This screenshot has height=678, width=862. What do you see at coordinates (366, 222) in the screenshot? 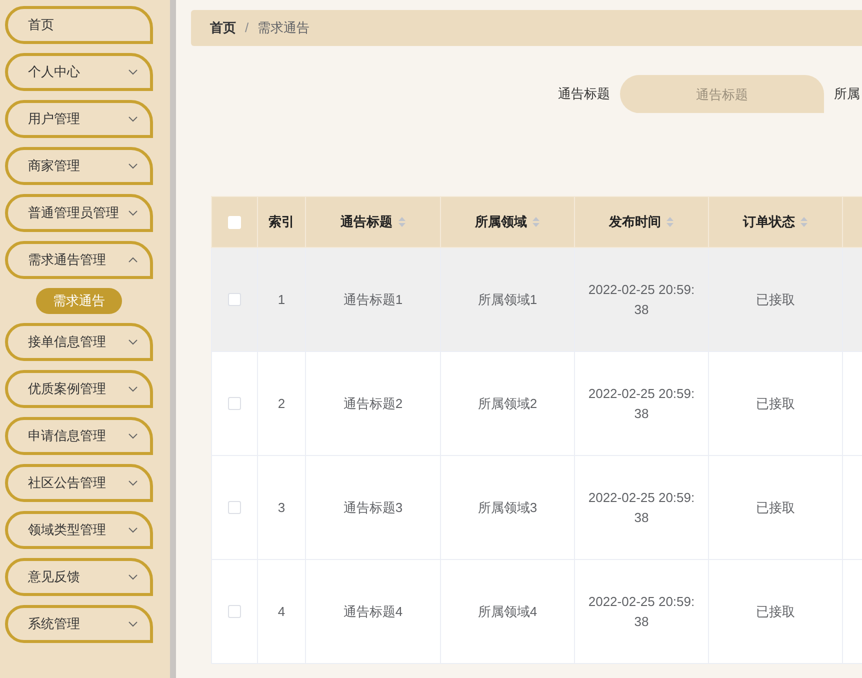
I see `column-header: 通告标题` at bounding box center [366, 222].